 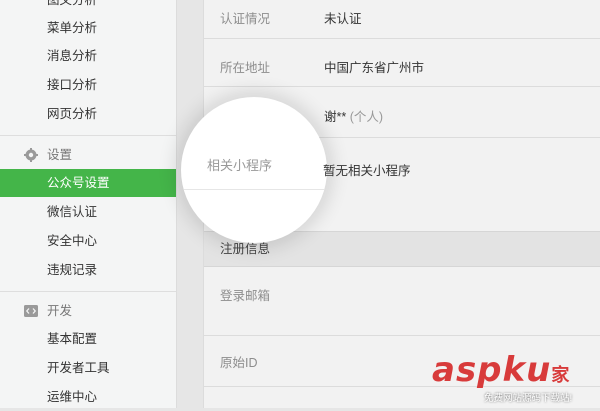 What do you see at coordinates (88, 155) in the screenshot?
I see `sidebar-section-settings: 设置` at bounding box center [88, 155].